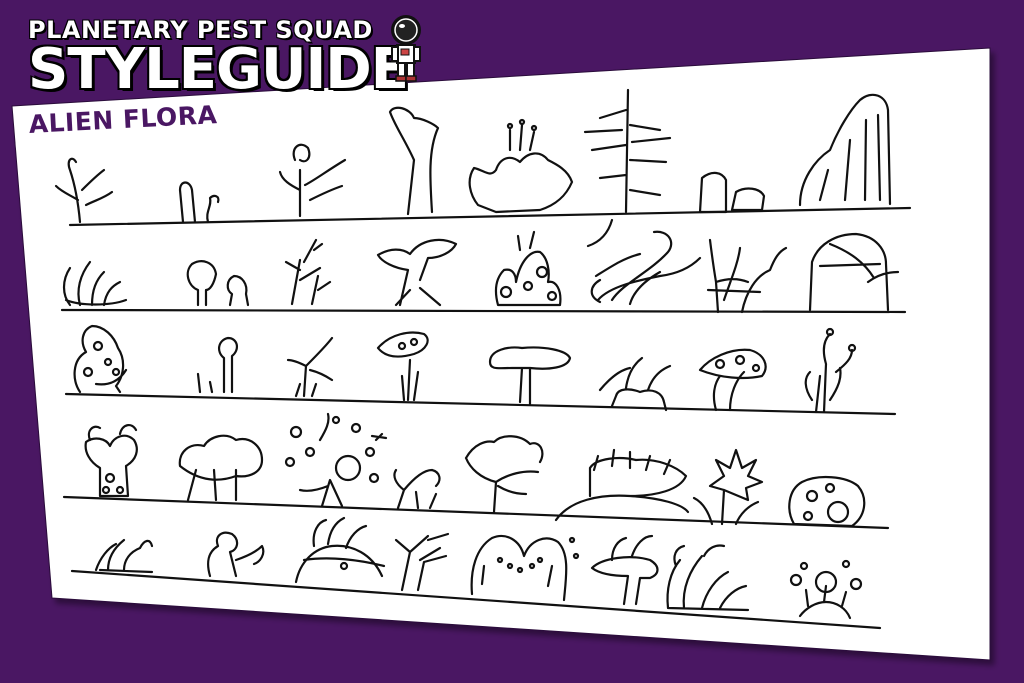  What do you see at coordinates (406, 48) in the screenshot?
I see `astronaut-mascot-icon` at bounding box center [406, 48].